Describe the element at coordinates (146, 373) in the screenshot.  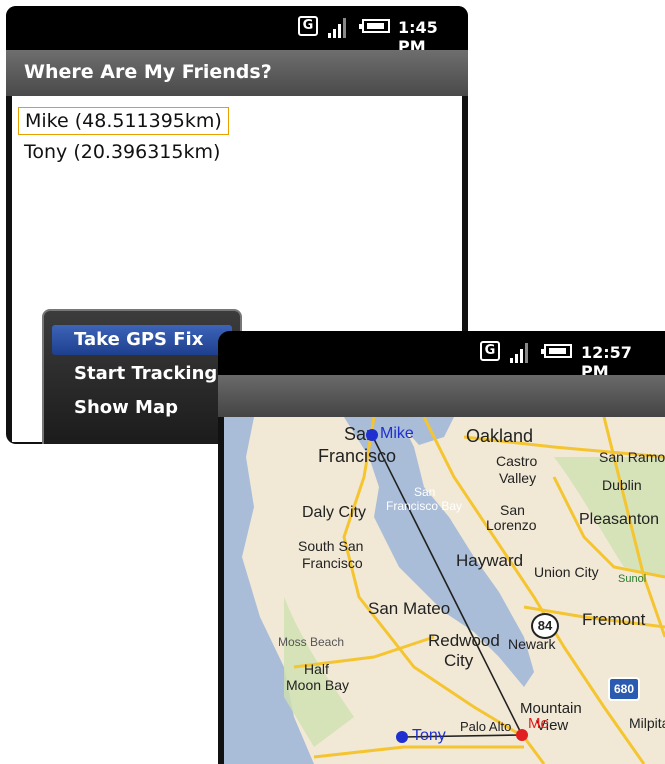
I see `menu-item-label: Start Tracking` at that location.